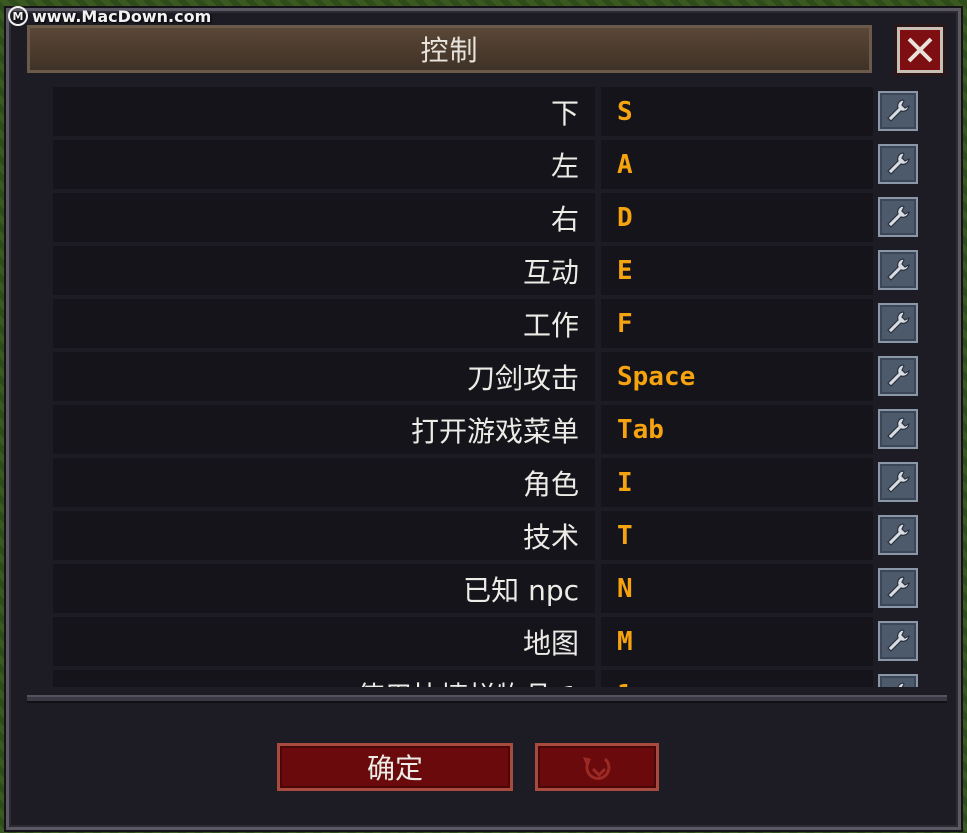 The width and height of the screenshot is (967, 833). I want to click on binding-row: 打开游戏菜单 Tab, so click(487, 429).